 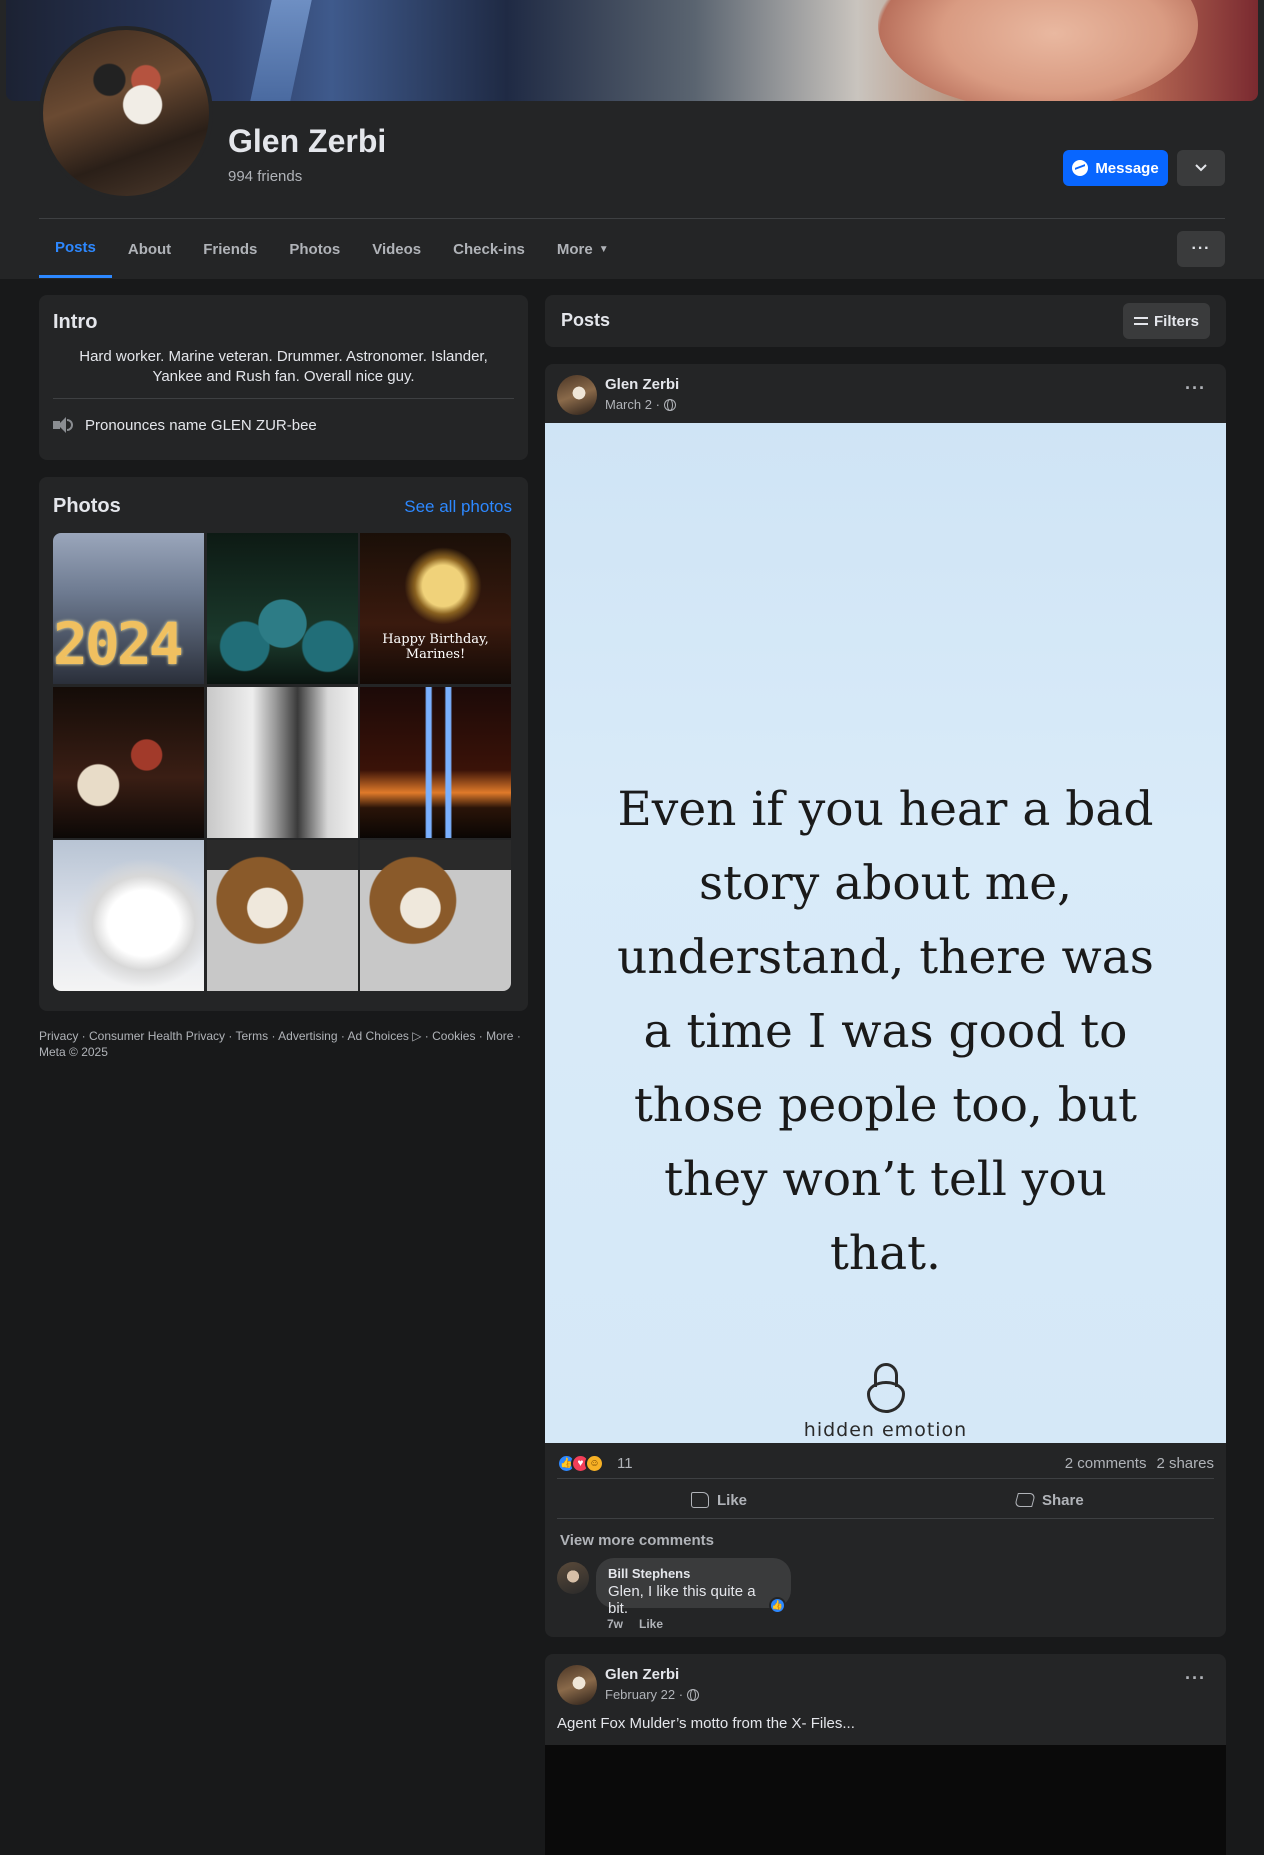 I want to click on photo-thumbnail: Happy Birthday, Marines!, so click(x=435, y=608).